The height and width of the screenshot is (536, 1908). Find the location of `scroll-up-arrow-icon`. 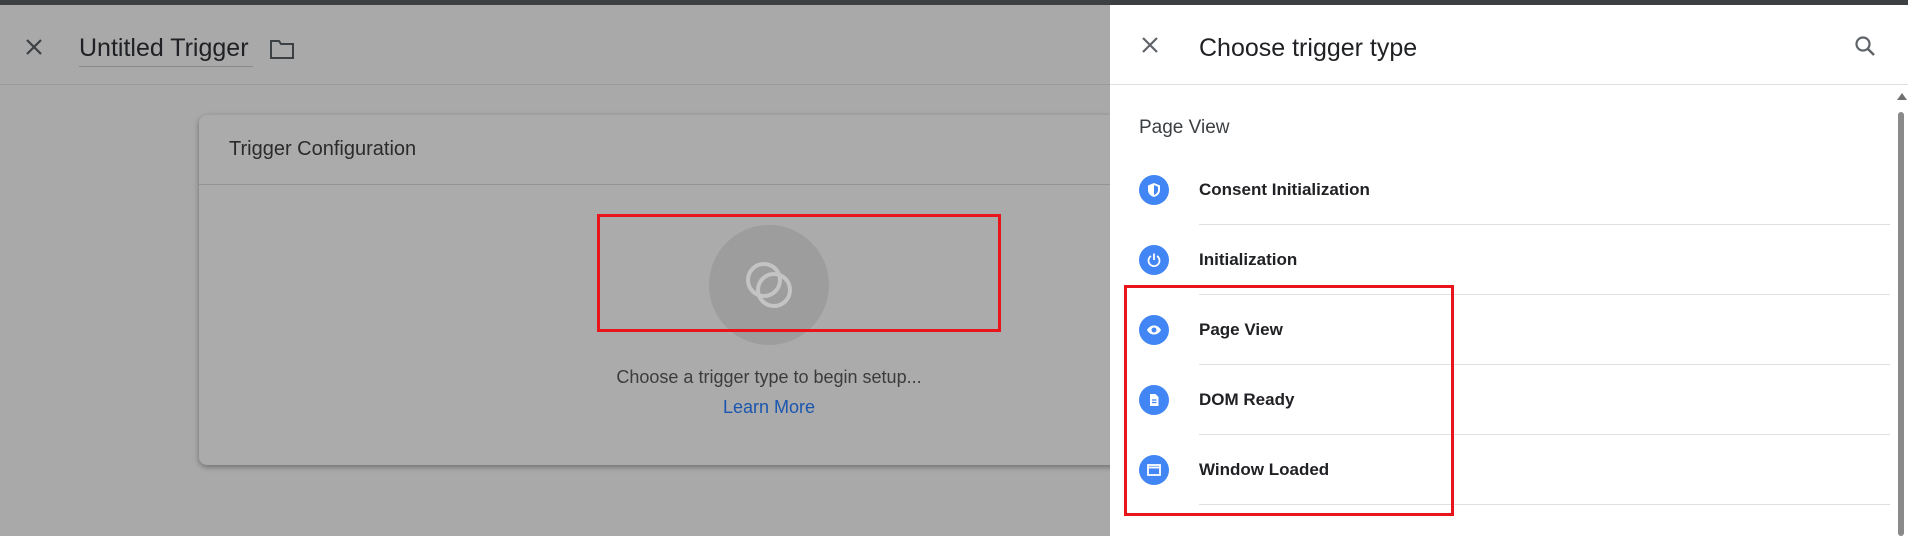

scroll-up-arrow-icon is located at coordinates (1902, 96).